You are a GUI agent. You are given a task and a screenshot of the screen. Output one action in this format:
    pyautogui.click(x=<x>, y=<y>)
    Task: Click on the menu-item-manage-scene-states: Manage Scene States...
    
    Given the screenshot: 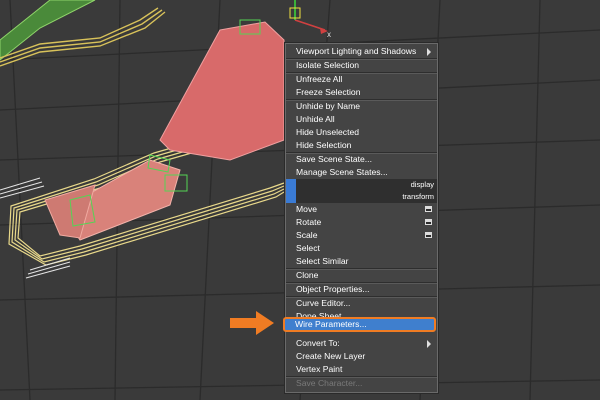 What is the action you would take?
    pyautogui.click(x=360, y=172)
    